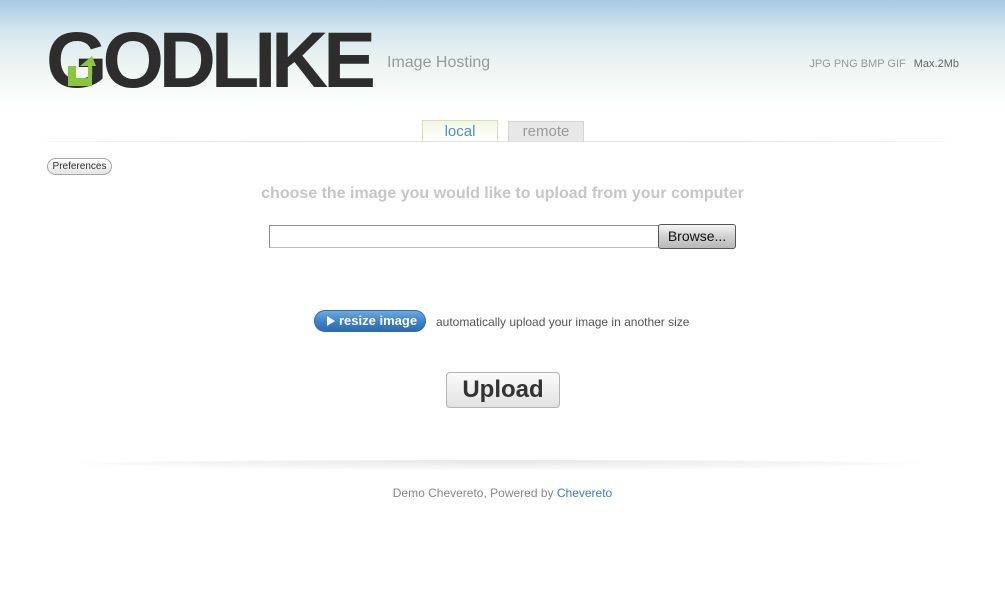  What do you see at coordinates (546, 131) in the screenshot?
I see `tab-remote: remote` at bounding box center [546, 131].